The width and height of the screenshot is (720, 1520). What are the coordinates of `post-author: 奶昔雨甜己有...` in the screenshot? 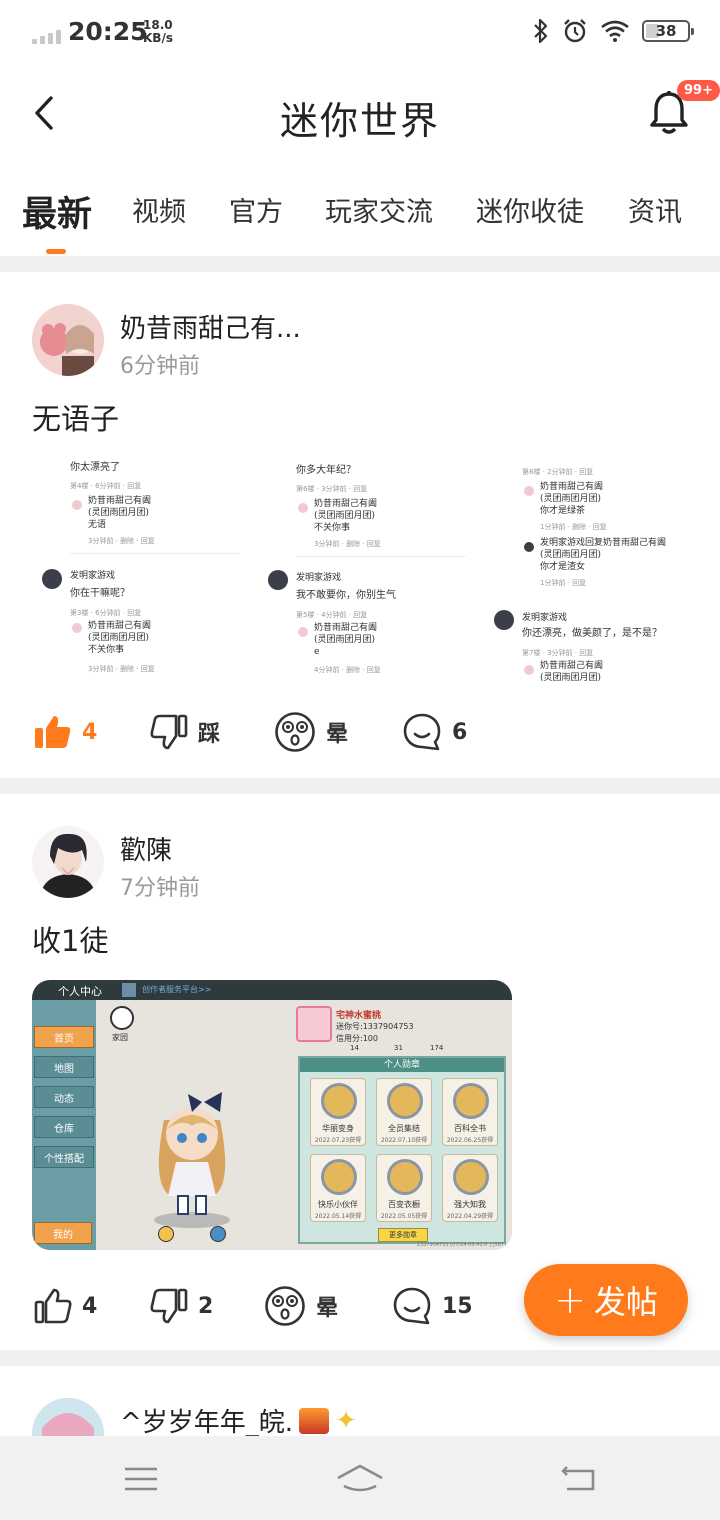 It's located at (210, 326).